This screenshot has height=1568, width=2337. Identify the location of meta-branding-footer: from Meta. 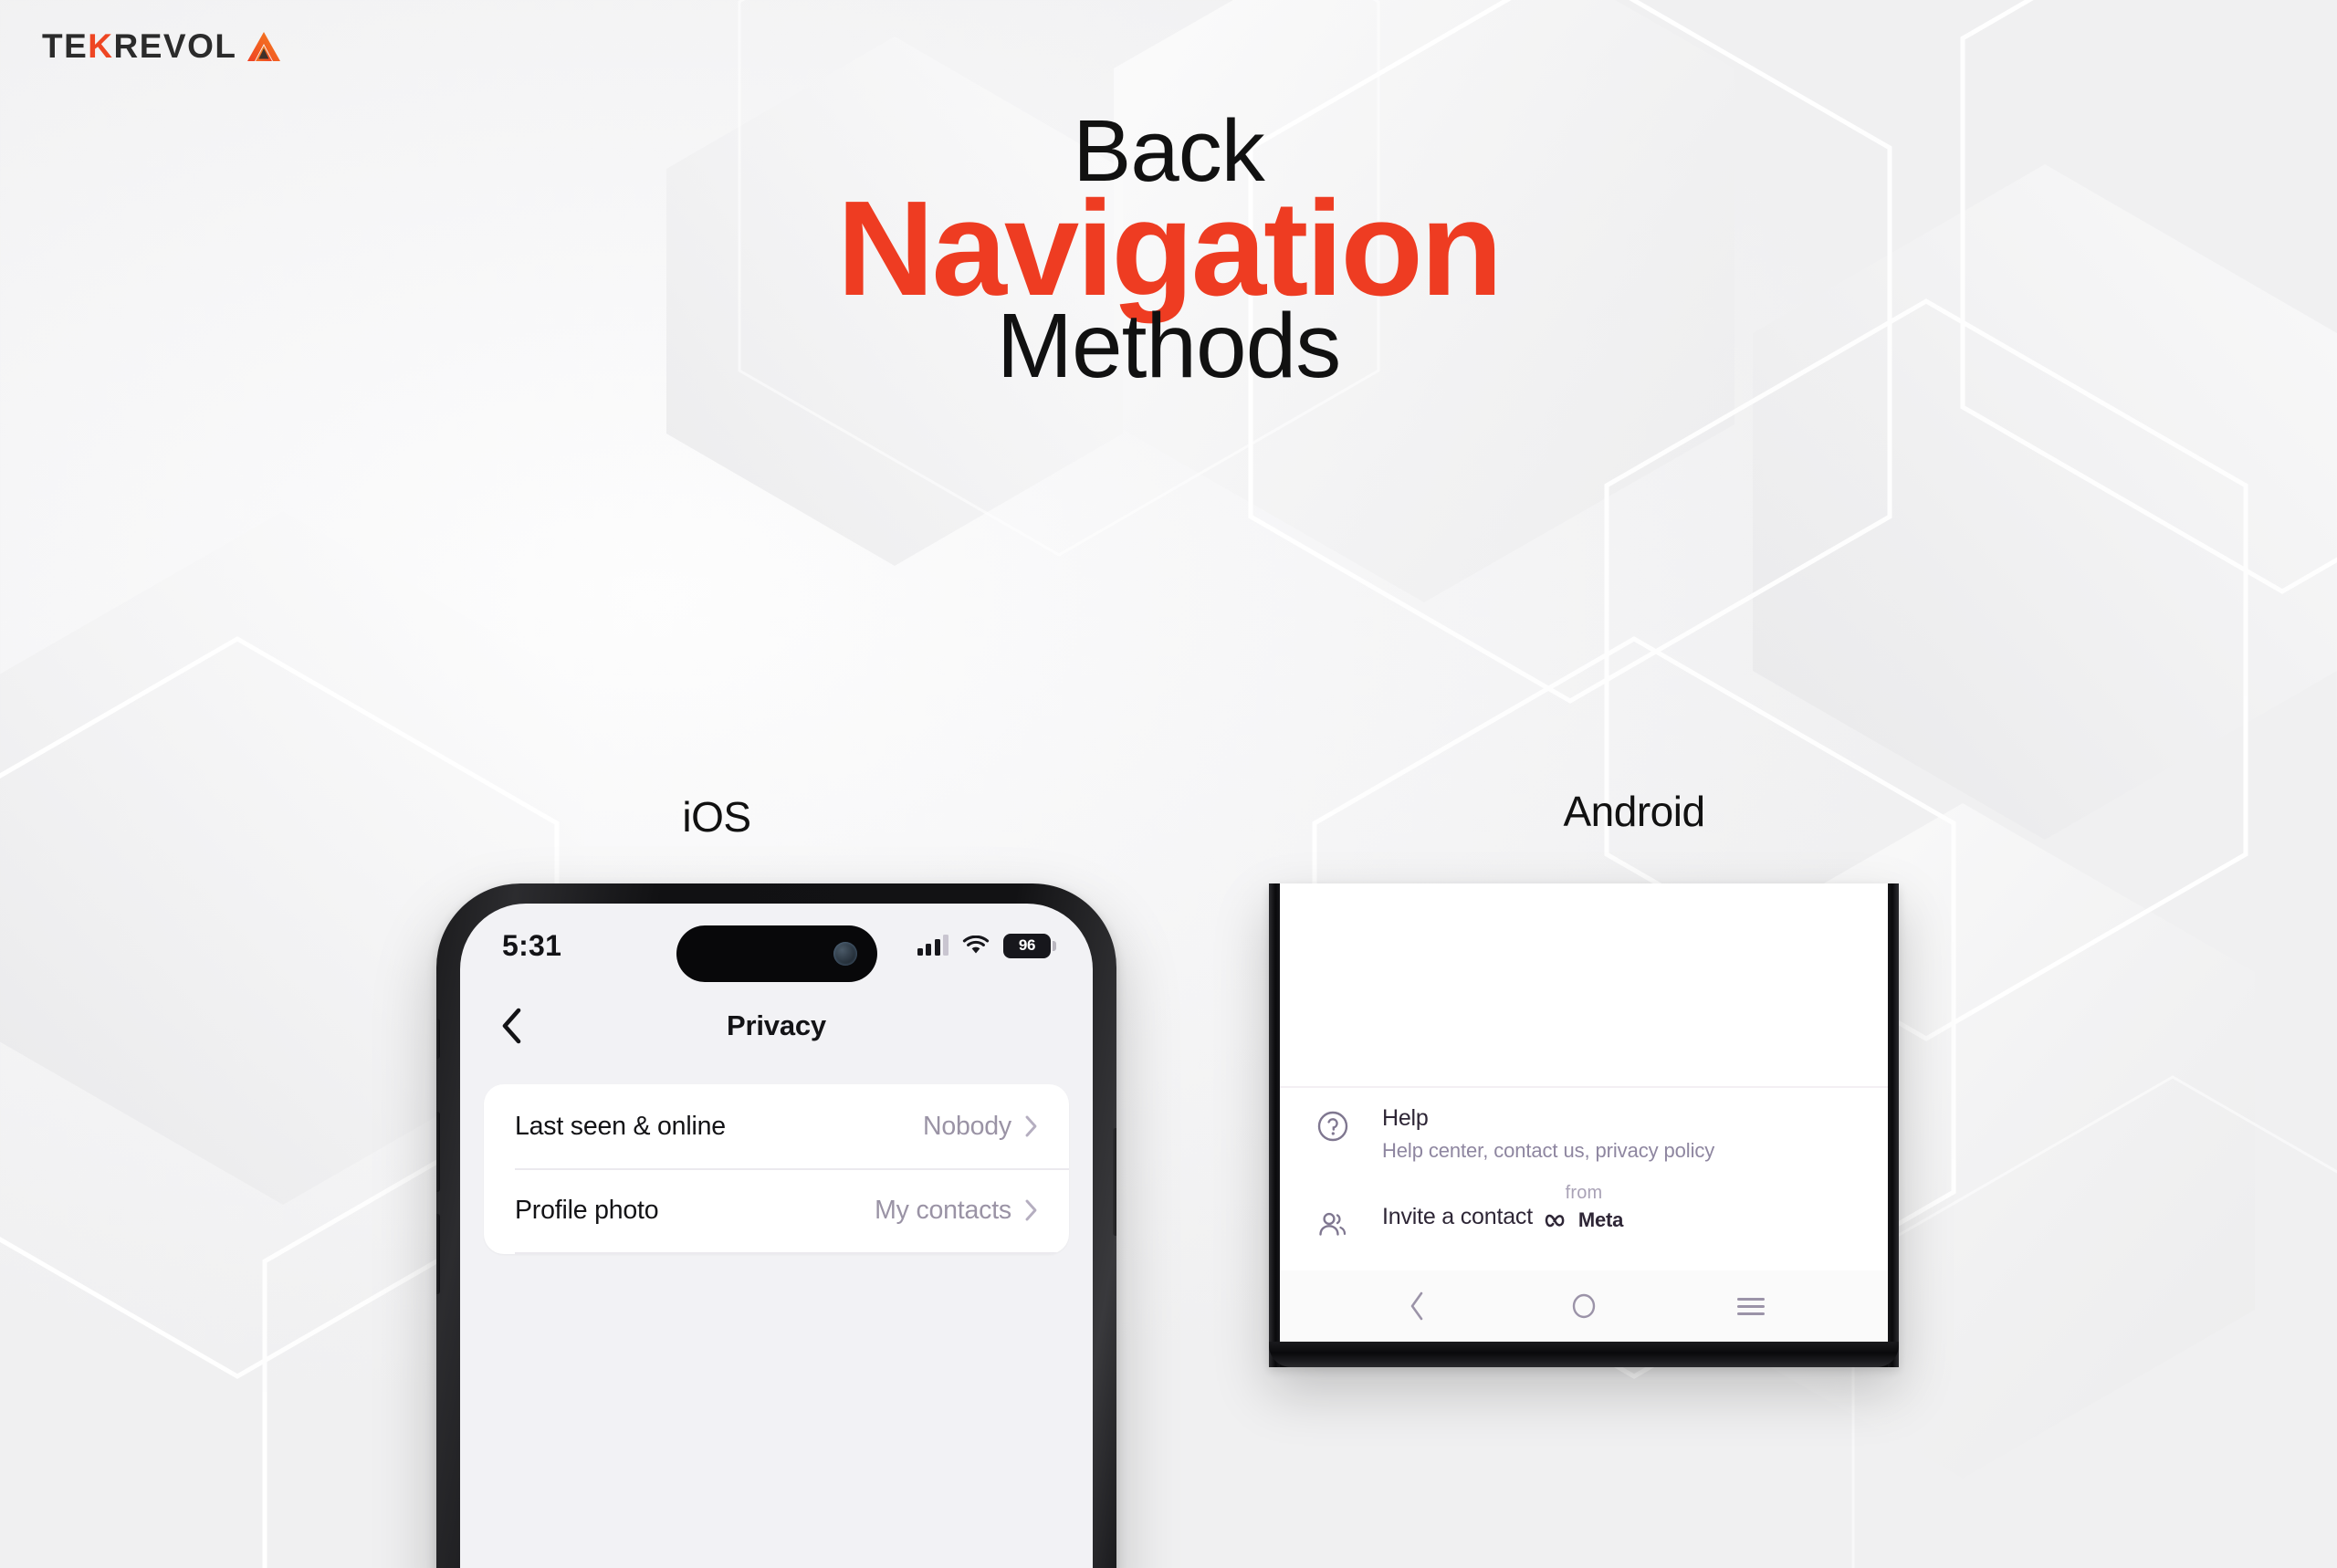
(1584, 1207).